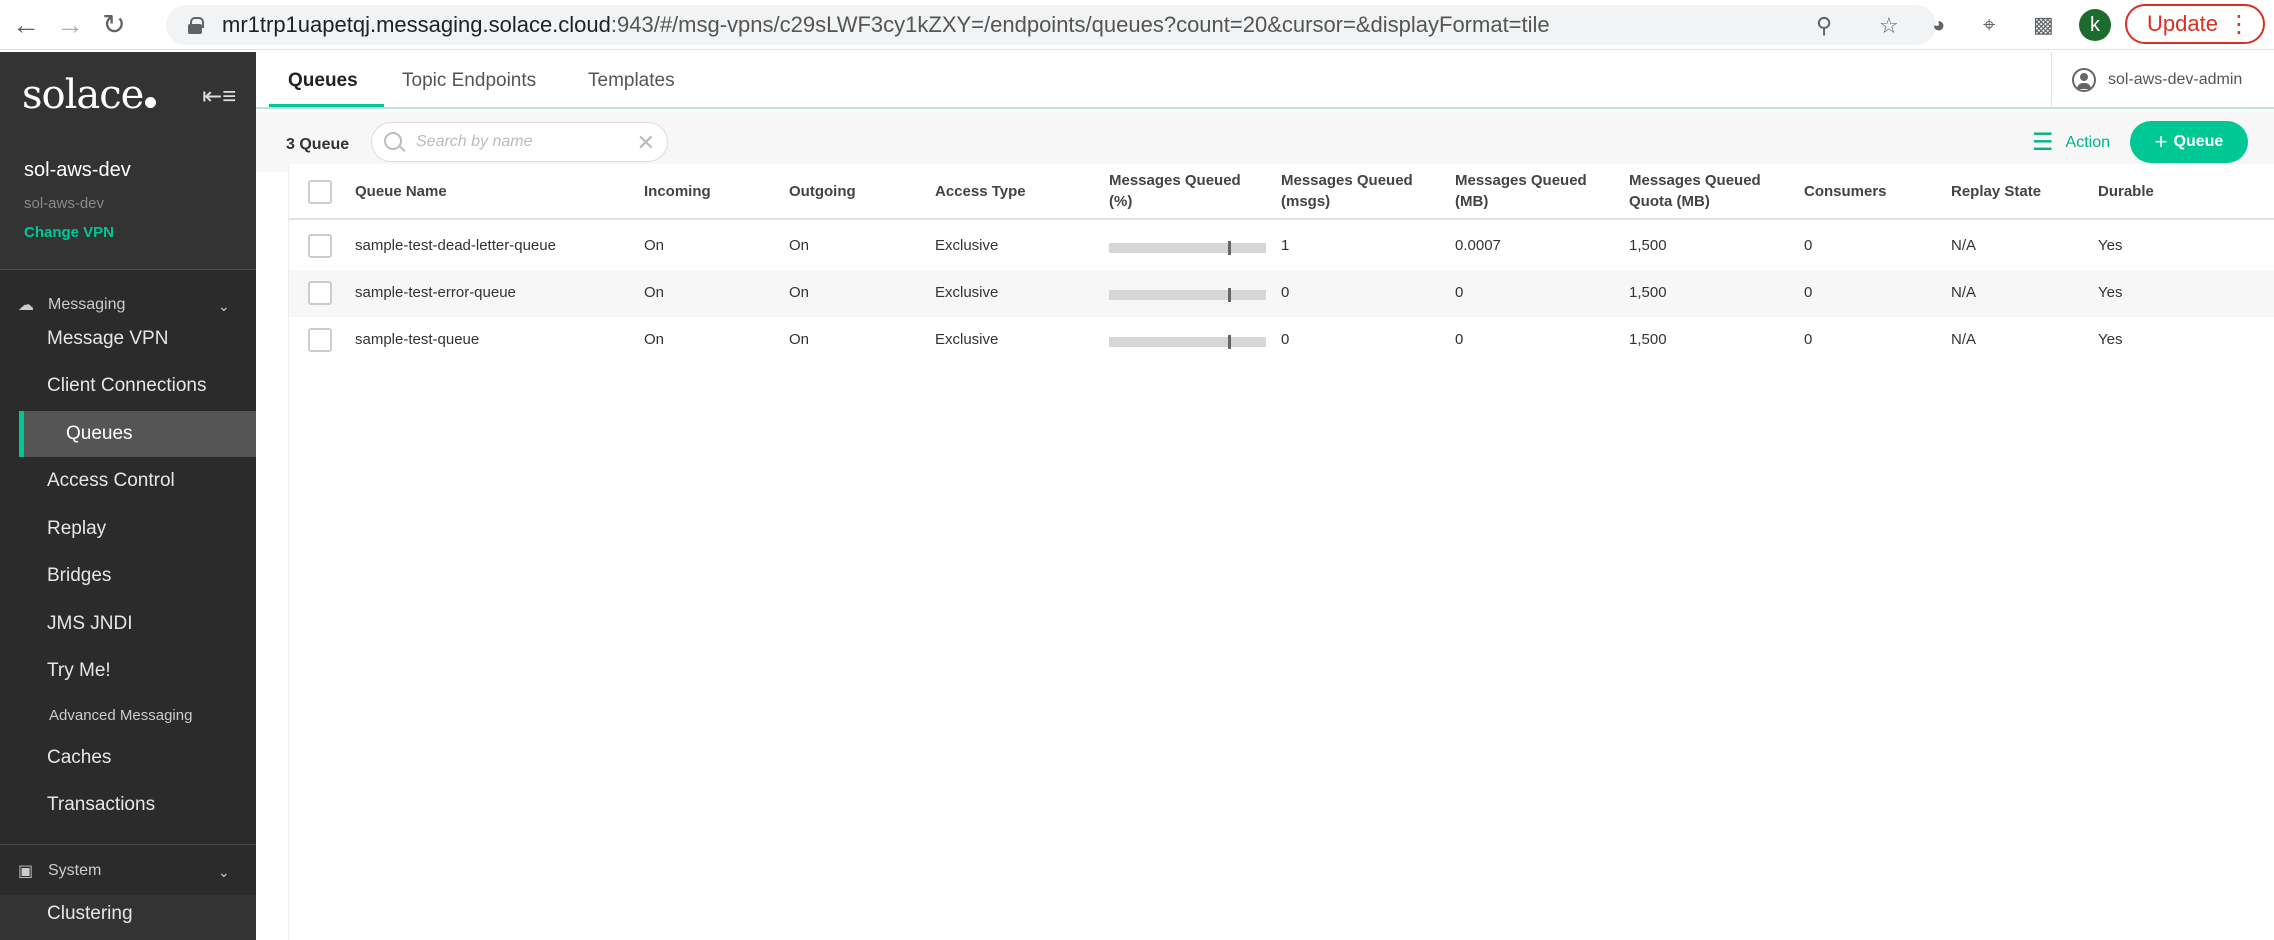 Image resolution: width=2274 pixels, height=940 pixels. What do you see at coordinates (1996, 191) in the screenshot?
I see `header-replay-state: Replay State` at bounding box center [1996, 191].